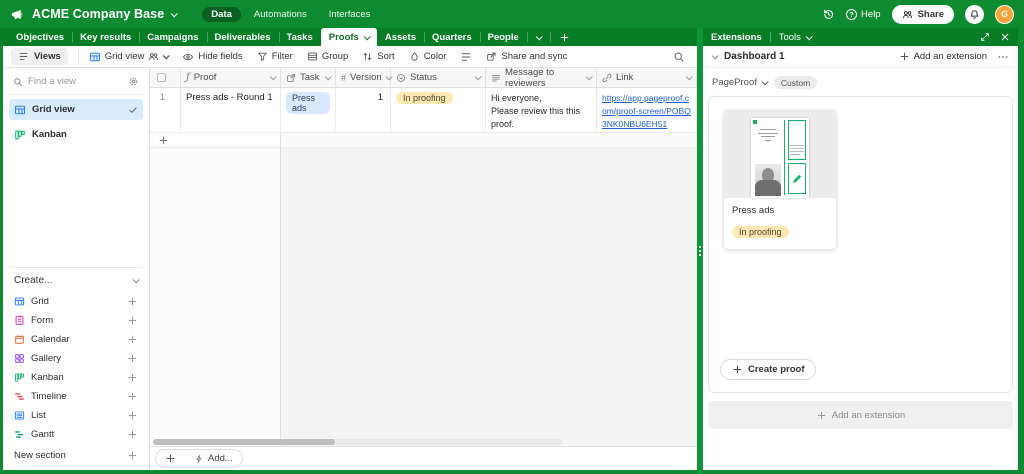  What do you see at coordinates (526, 56) in the screenshot?
I see `share-and-sync-button: Share and sync` at bounding box center [526, 56].